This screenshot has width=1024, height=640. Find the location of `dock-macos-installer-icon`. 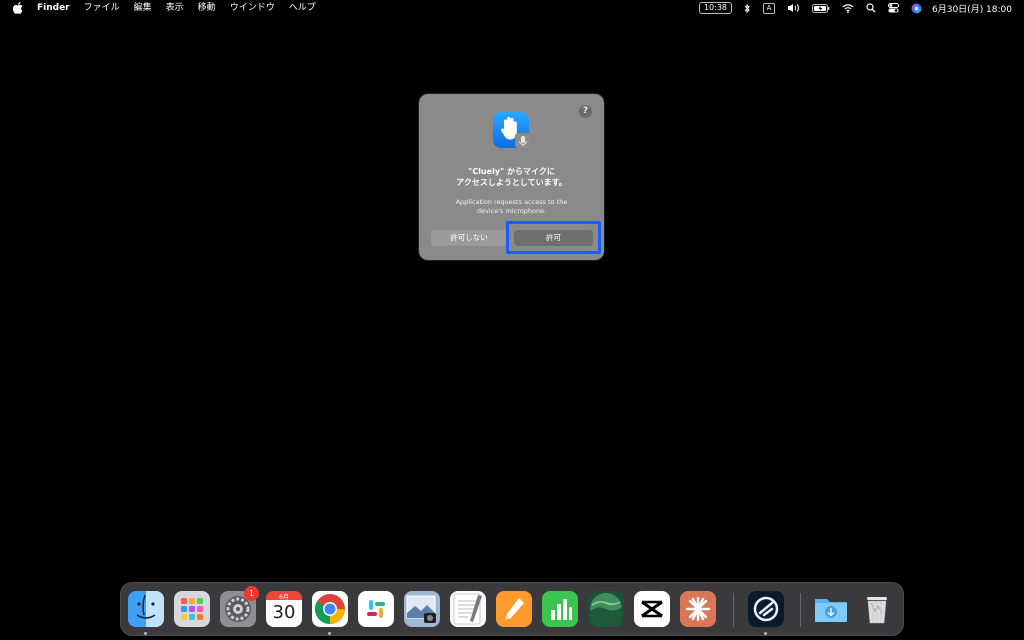

dock-macos-installer-icon is located at coordinates (606, 611).